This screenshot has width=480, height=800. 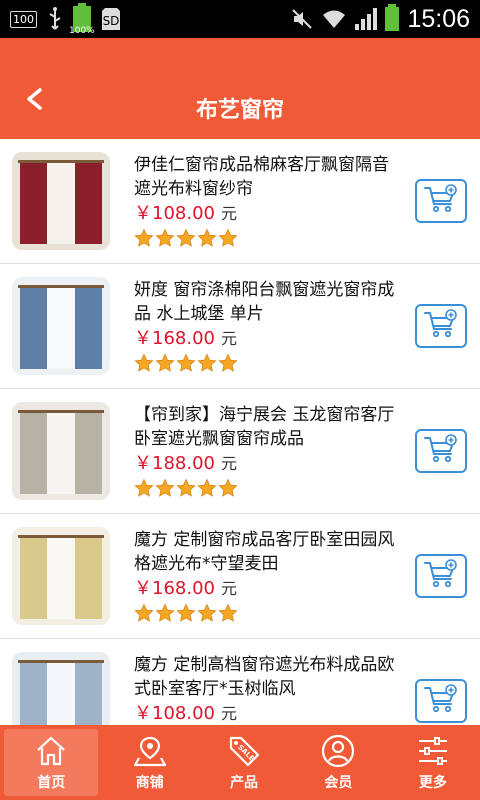 What do you see at coordinates (82, 31) in the screenshot?
I see `battery-label: 100%` at bounding box center [82, 31].